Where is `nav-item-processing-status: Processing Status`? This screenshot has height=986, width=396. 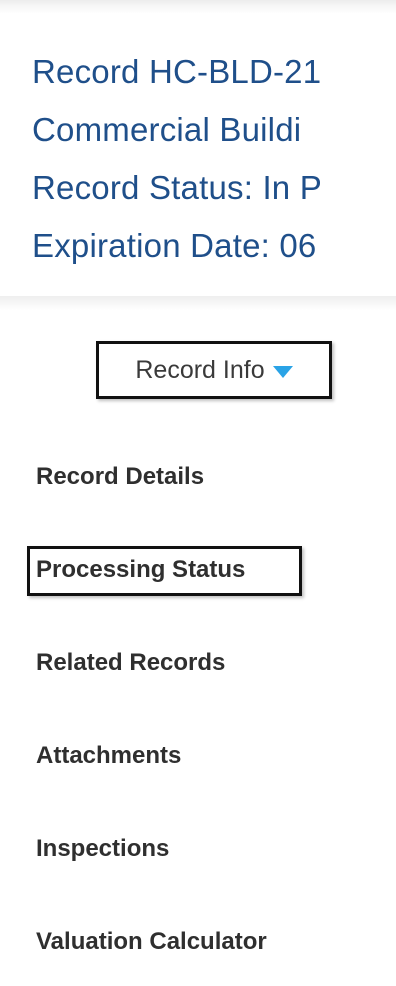
nav-item-processing-status: Processing Status is located at coordinates (140, 570).